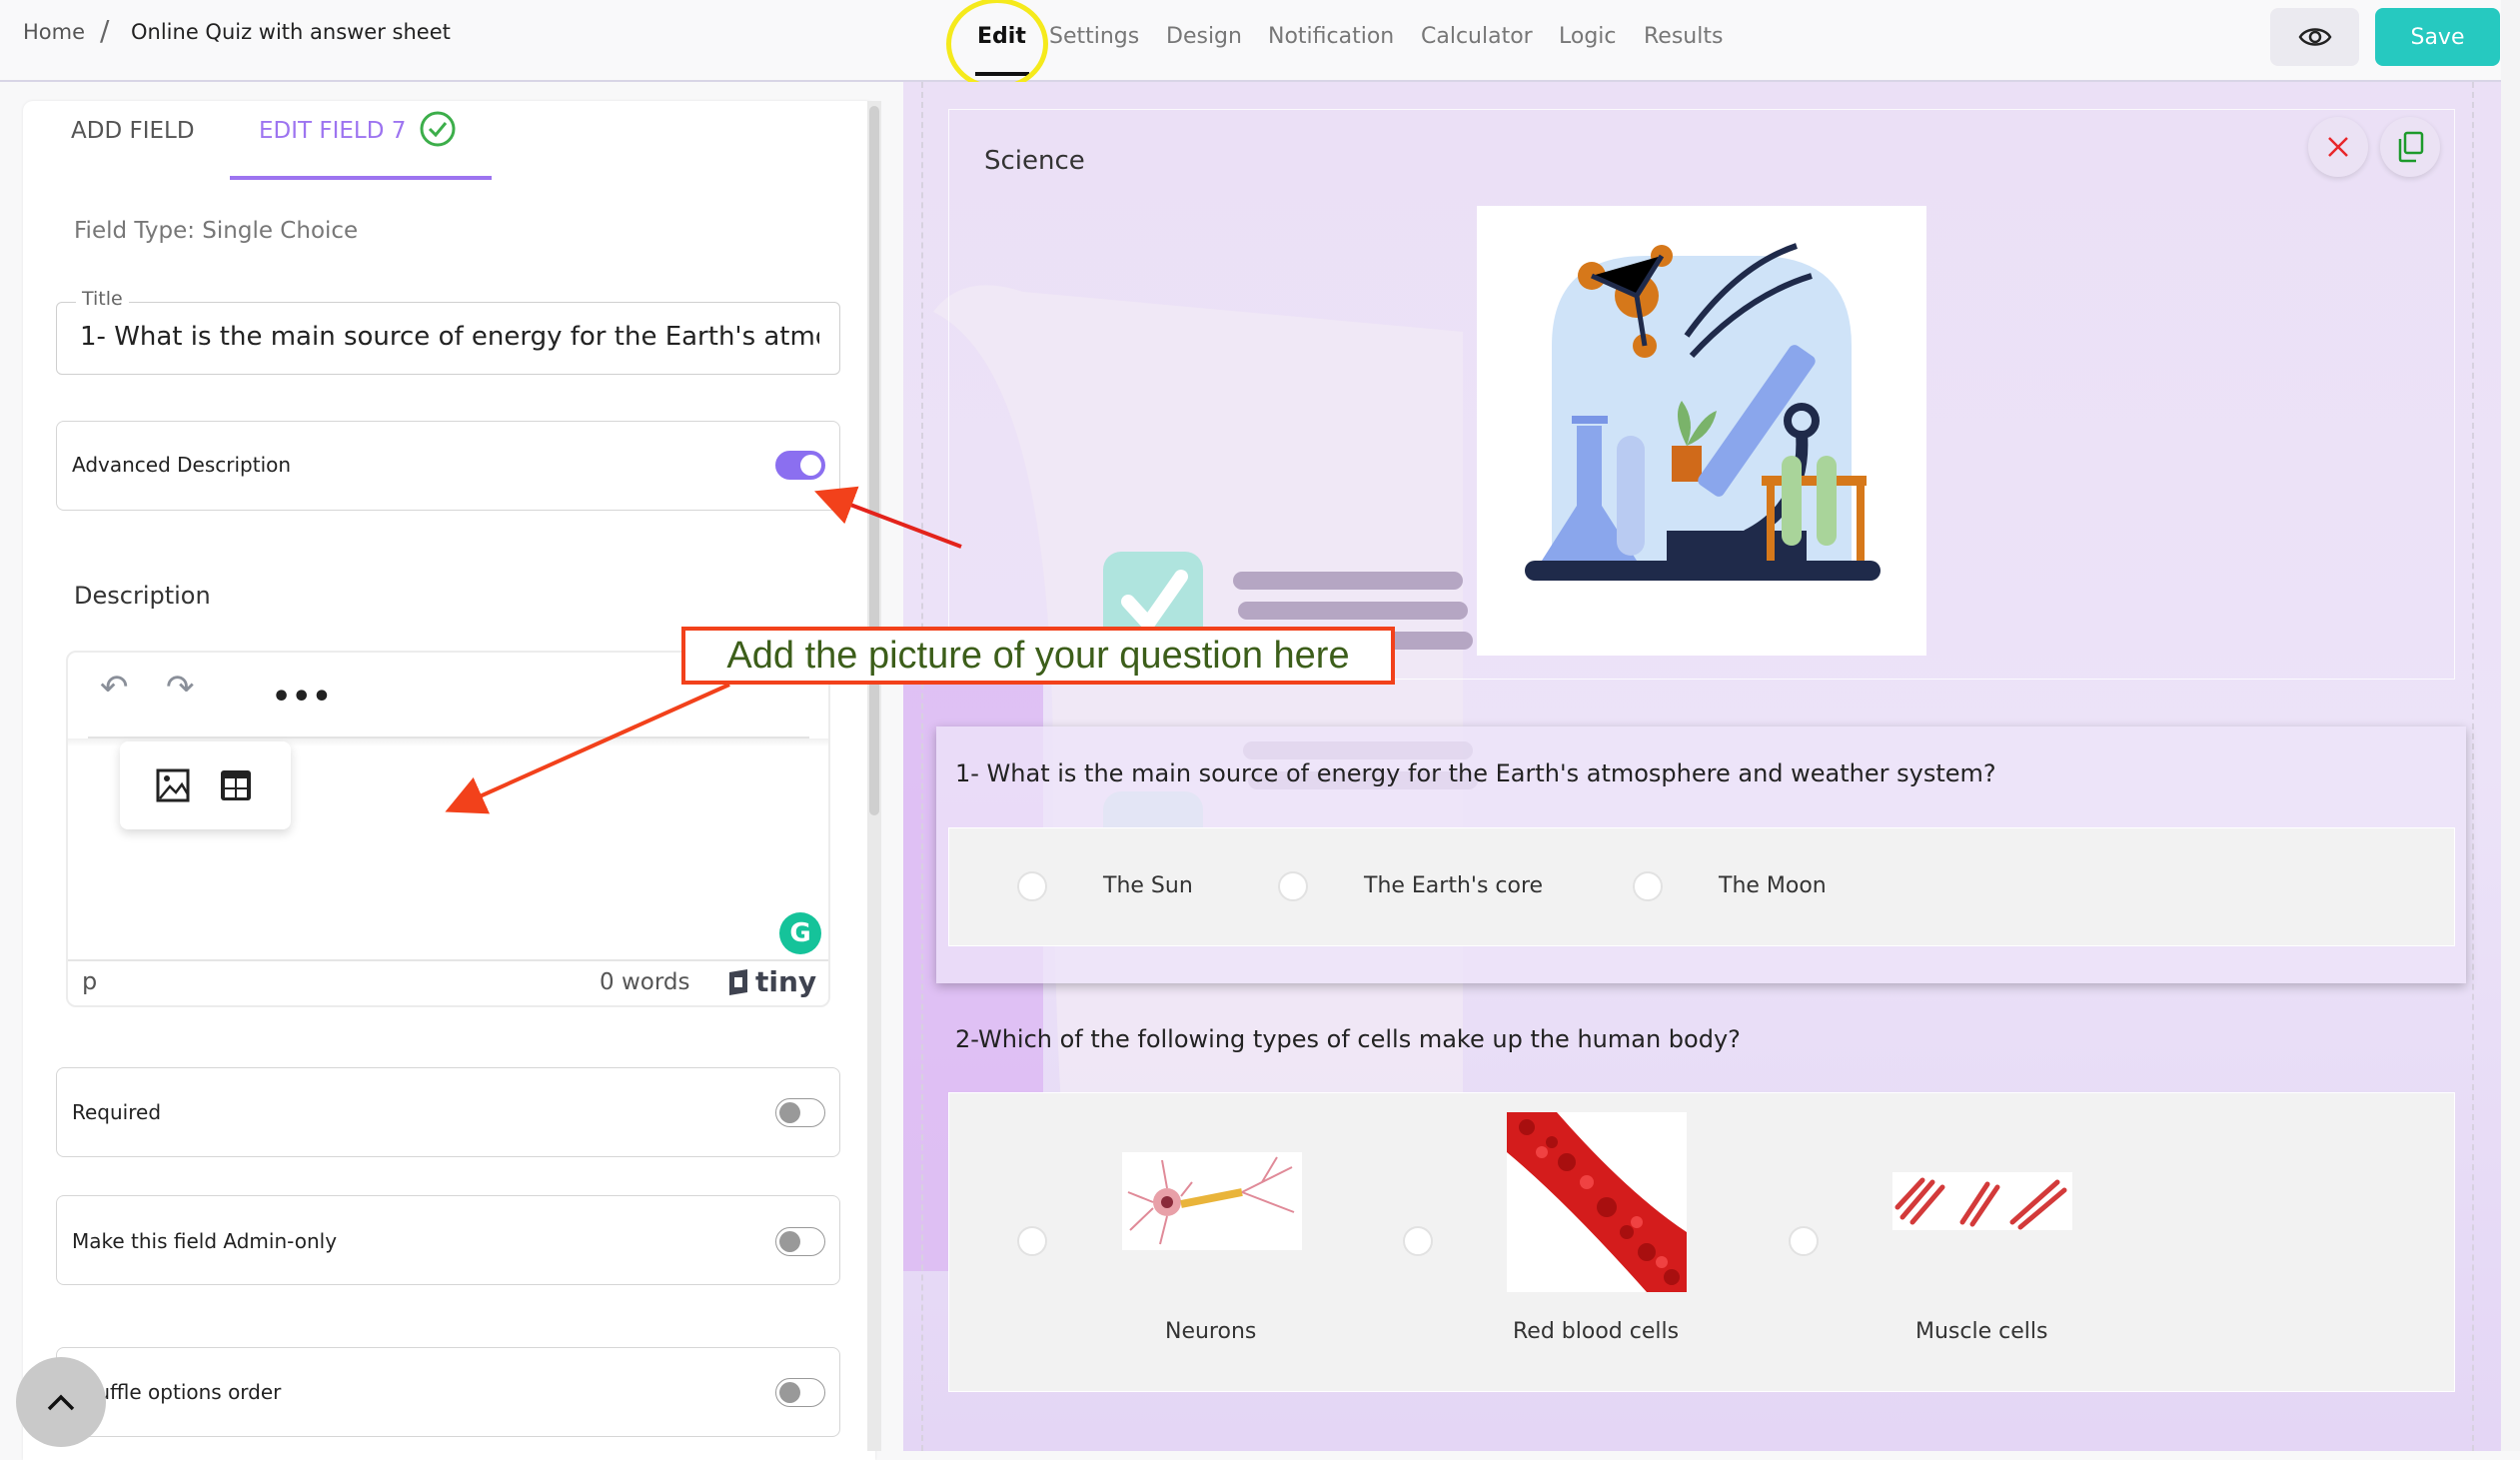 The width and height of the screenshot is (2520, 1460). Describe the element at coordinates (54, 32) in the screenshot. I see `breadcrumb-home: Home` at that location.